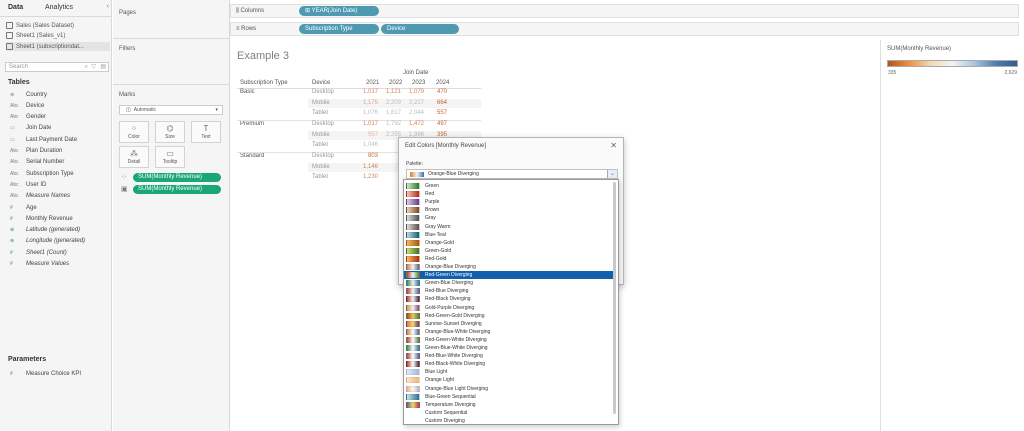 Image resolution: width=1024 pixels, height=431 pixels. What do you see at coordinates (57, 67) in the screenshot?
I see `search-input: Search ⌕ ▽ ▤` at bounding box center [57, 67].